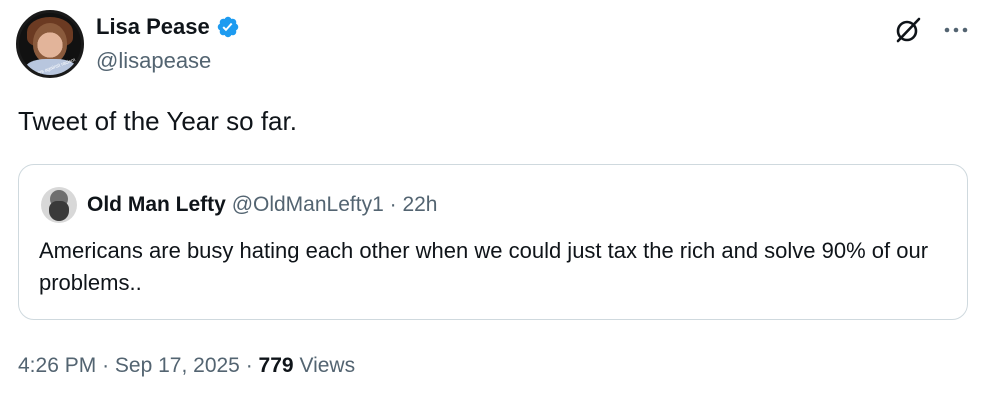 The height and width of the screenshot is (409, 1000). I want to click on author-name-row: Lisa Pease, so click(168, 27).